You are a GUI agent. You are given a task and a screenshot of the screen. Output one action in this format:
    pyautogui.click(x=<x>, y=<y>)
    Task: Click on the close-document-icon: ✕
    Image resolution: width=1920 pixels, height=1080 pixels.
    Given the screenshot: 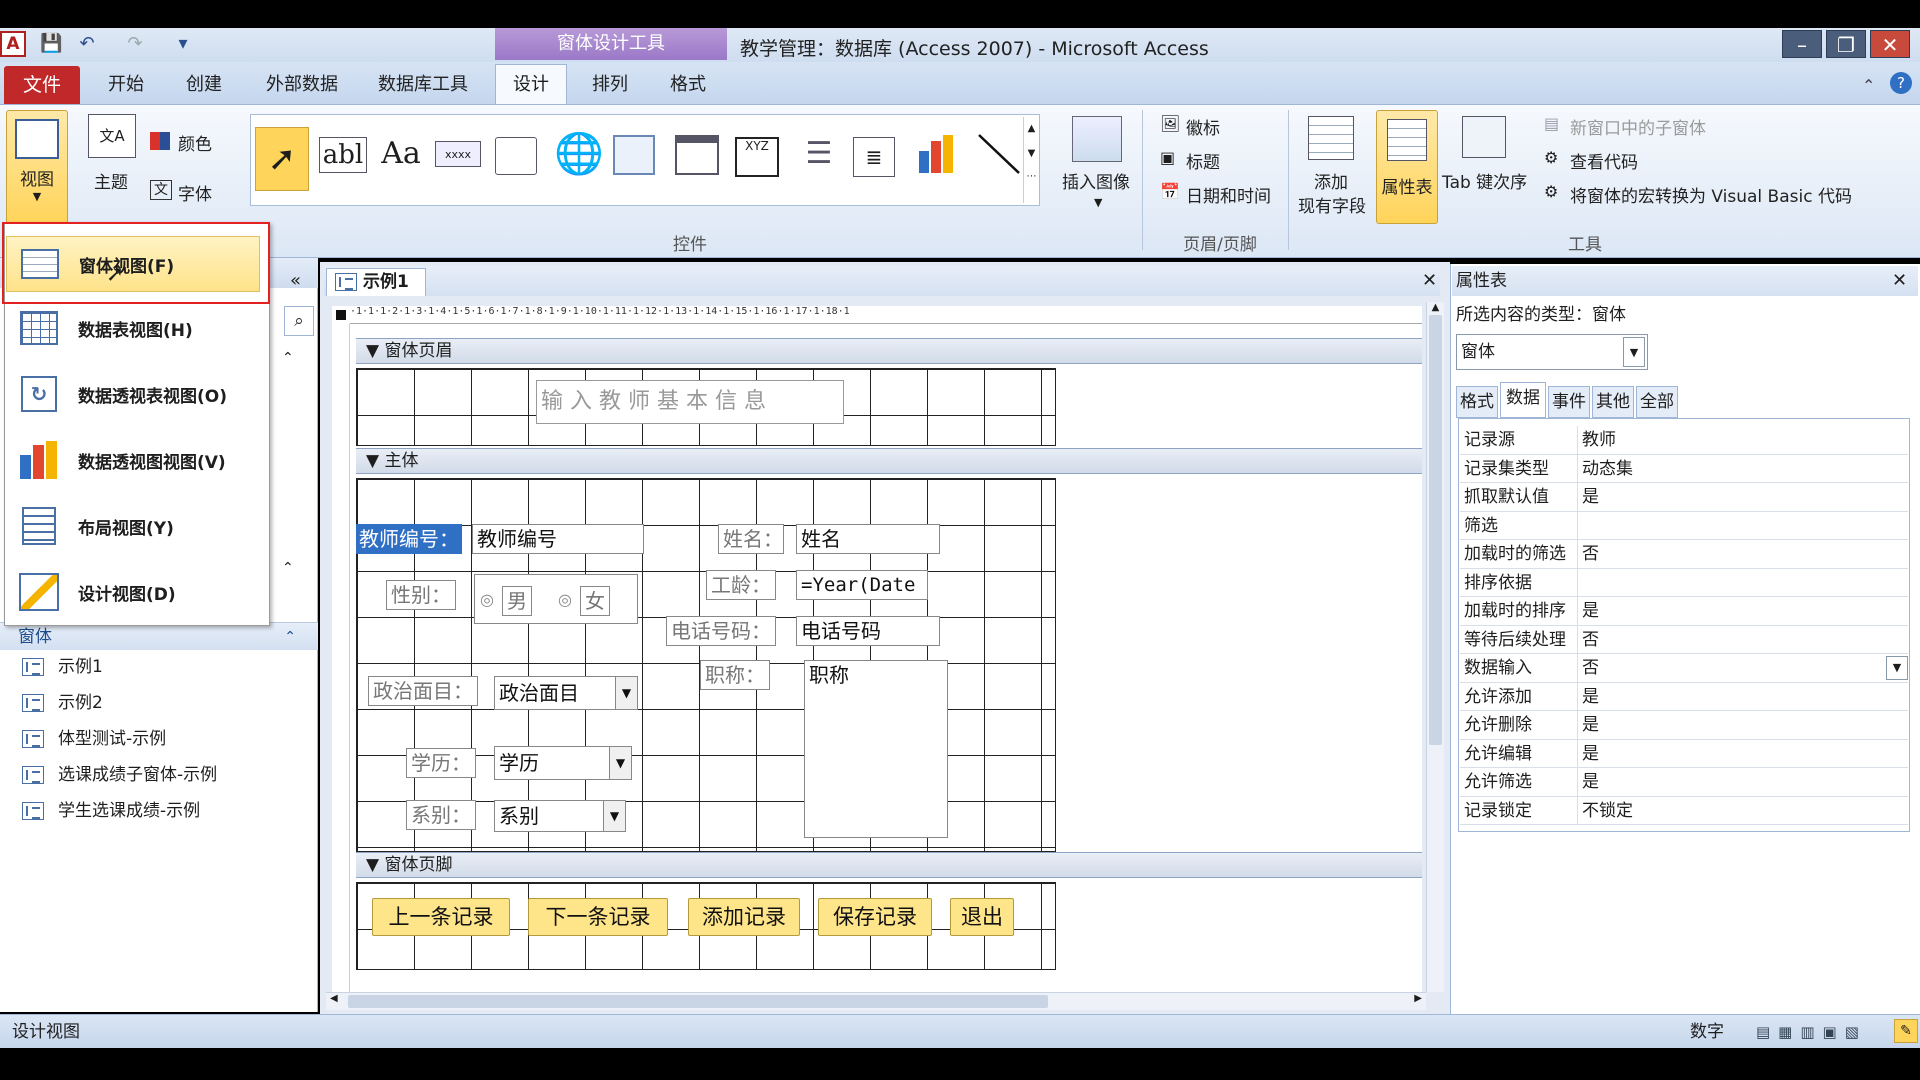 What is the action you would take?
    pyautogui.click(x=1429, y=280)
    